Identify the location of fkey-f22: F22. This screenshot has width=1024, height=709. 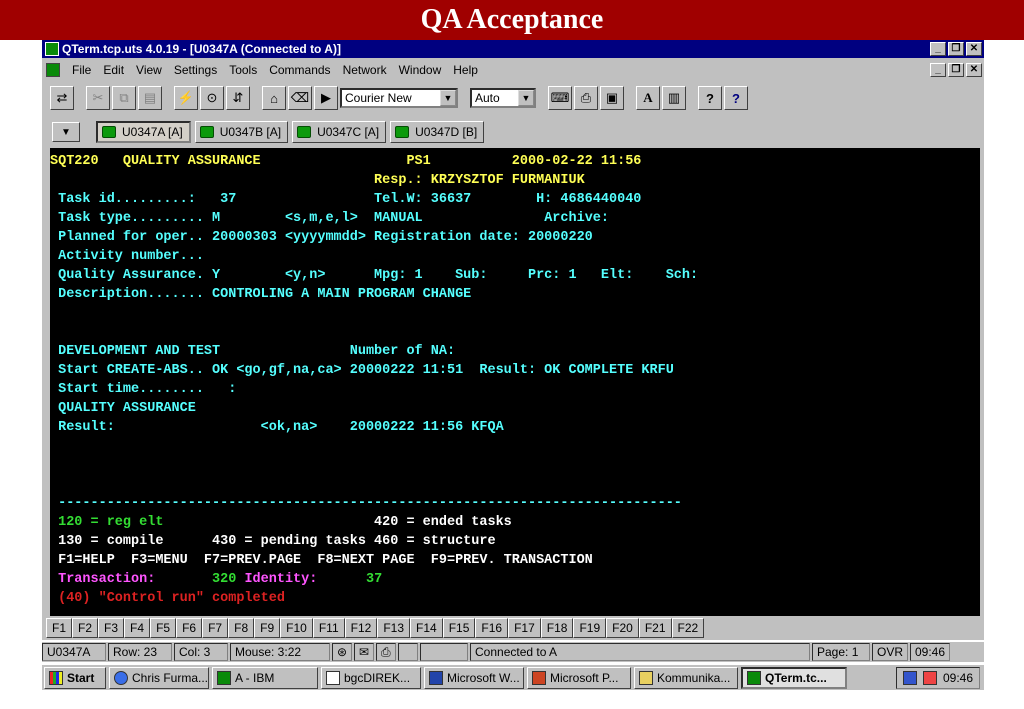
(688, 628).